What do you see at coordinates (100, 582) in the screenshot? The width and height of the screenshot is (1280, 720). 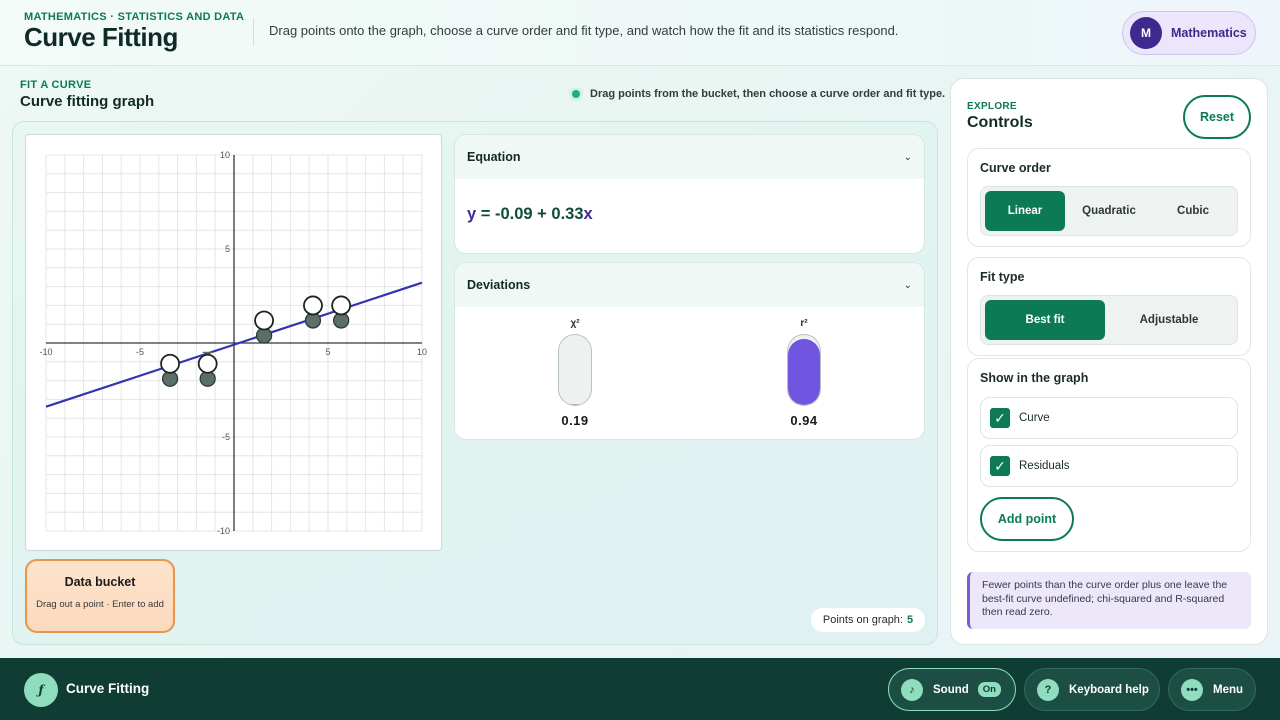 I see `bucket-title: Data bucket` at bounding box center [100, 582].